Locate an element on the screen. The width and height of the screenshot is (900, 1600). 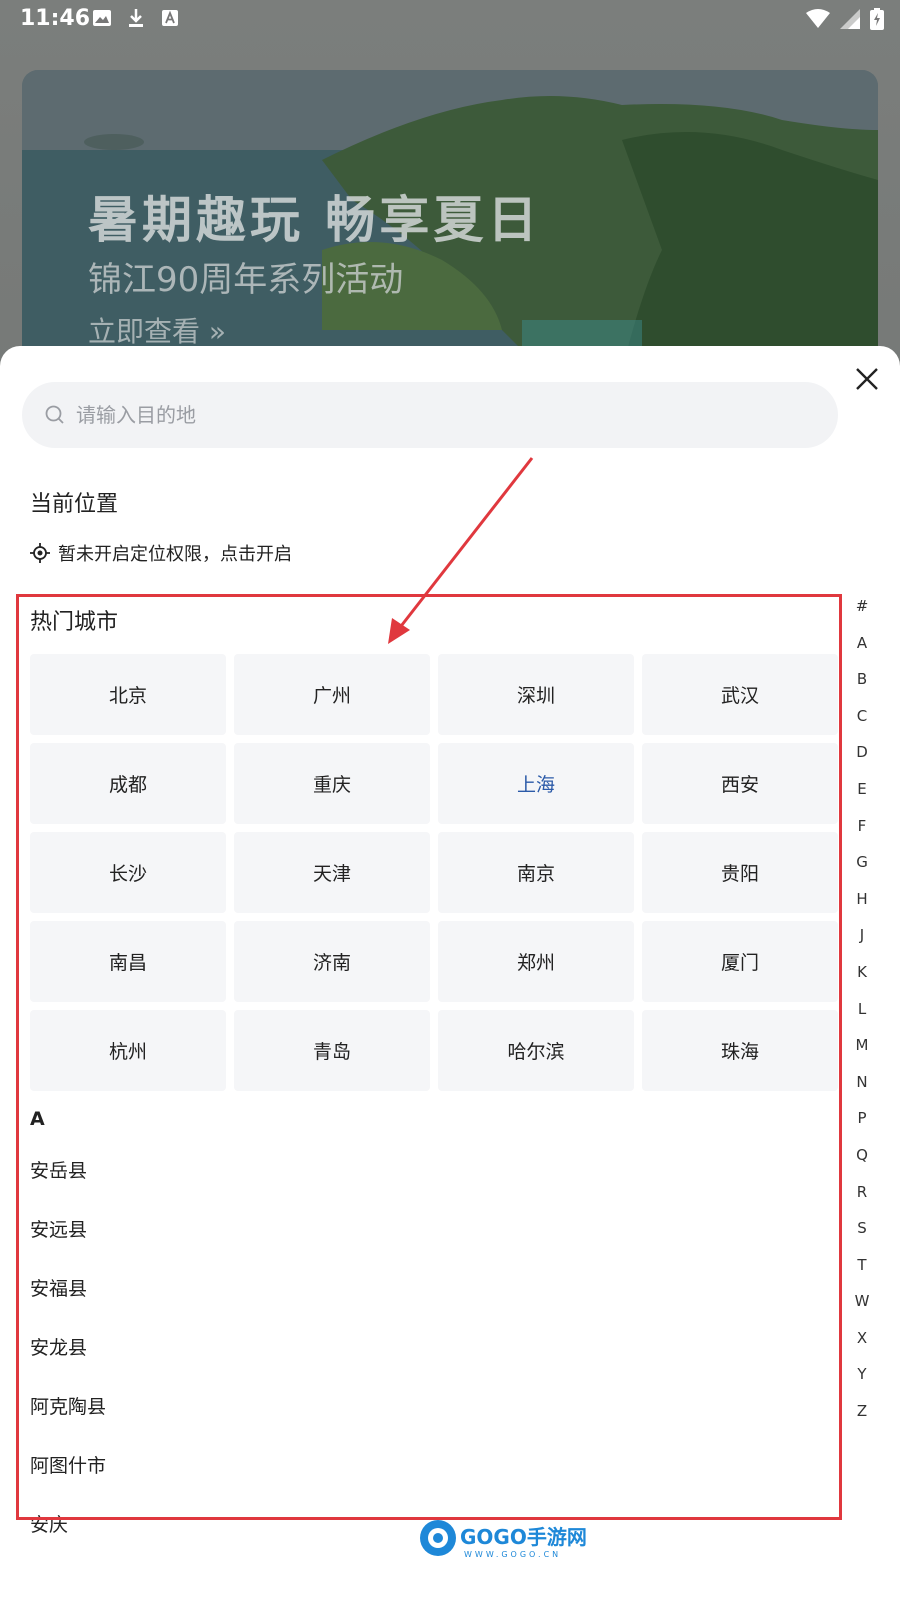
signal-icon is located at coordinates (850, 22).